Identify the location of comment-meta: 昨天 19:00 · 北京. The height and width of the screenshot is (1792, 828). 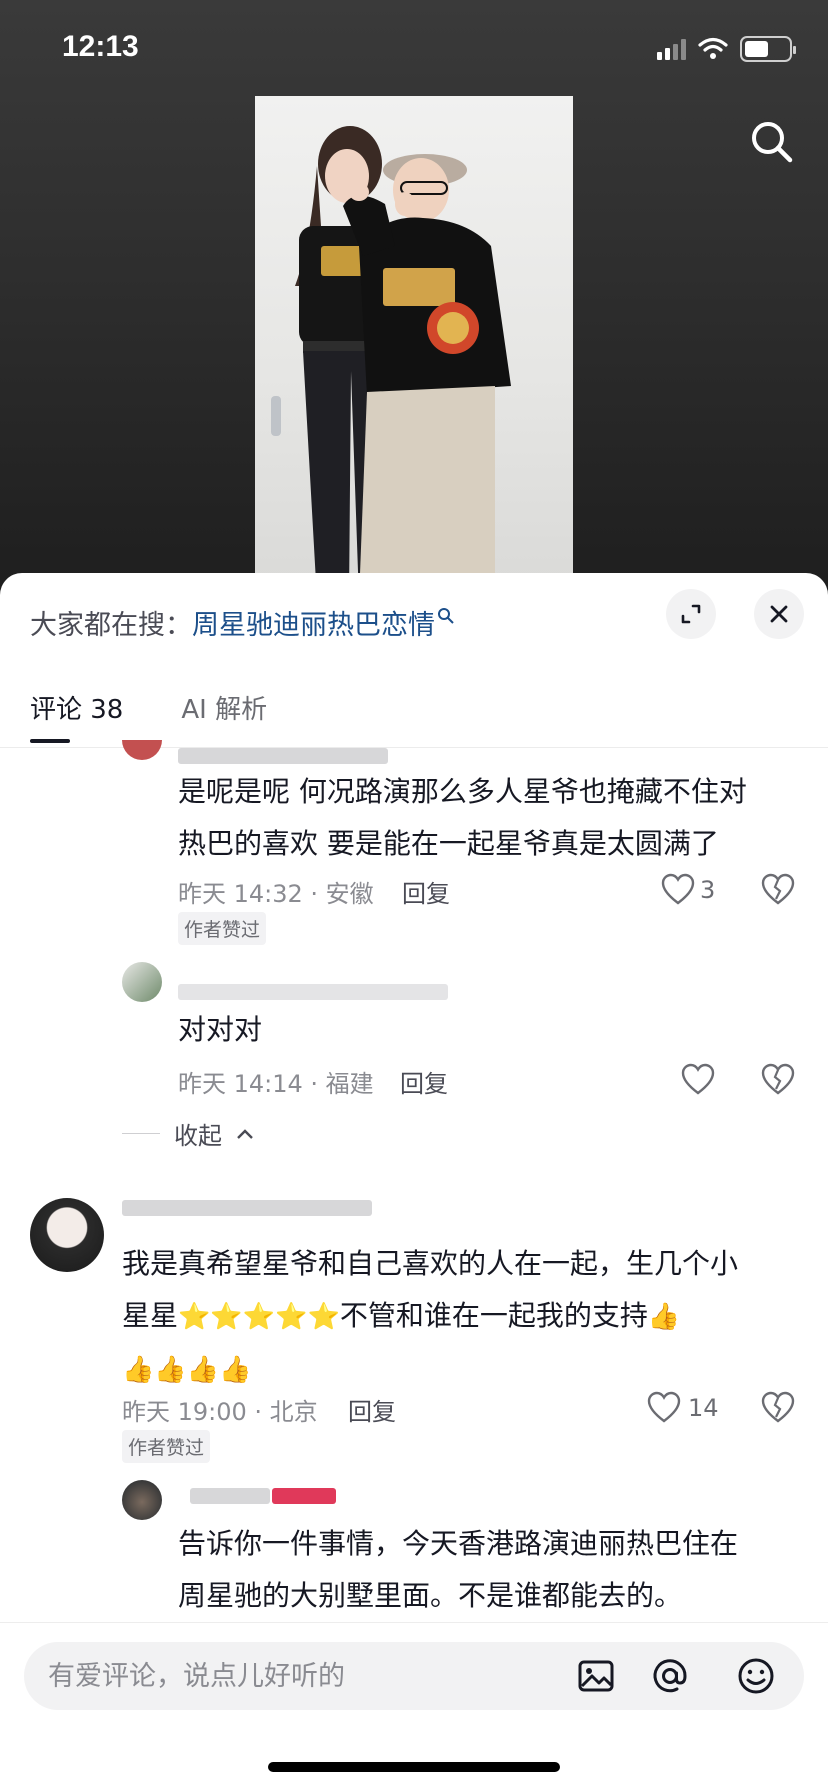
(220, 1412).